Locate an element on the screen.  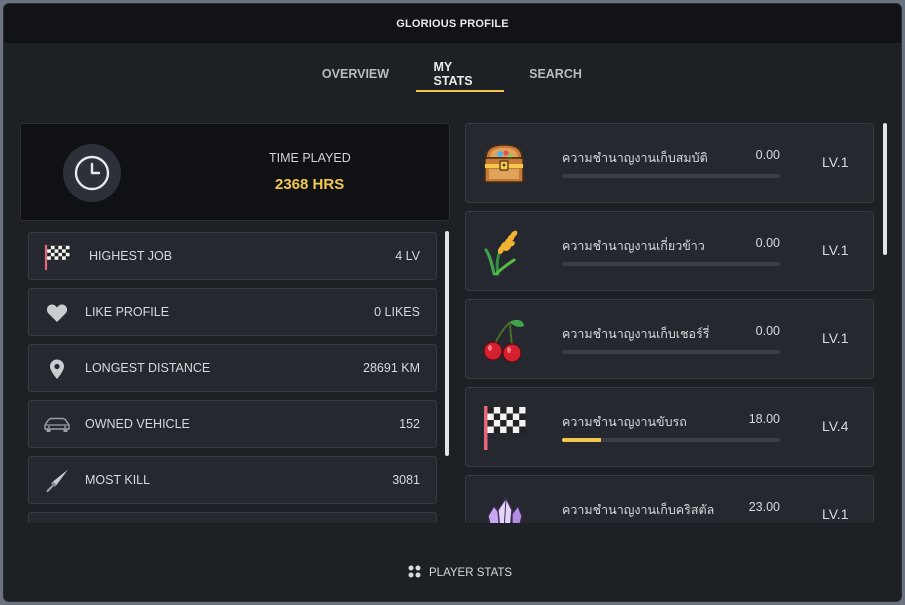
job-card-driving: ความชำนาญงานขับรถ 18.00 LV.4 is located at coordinates (669, 427).